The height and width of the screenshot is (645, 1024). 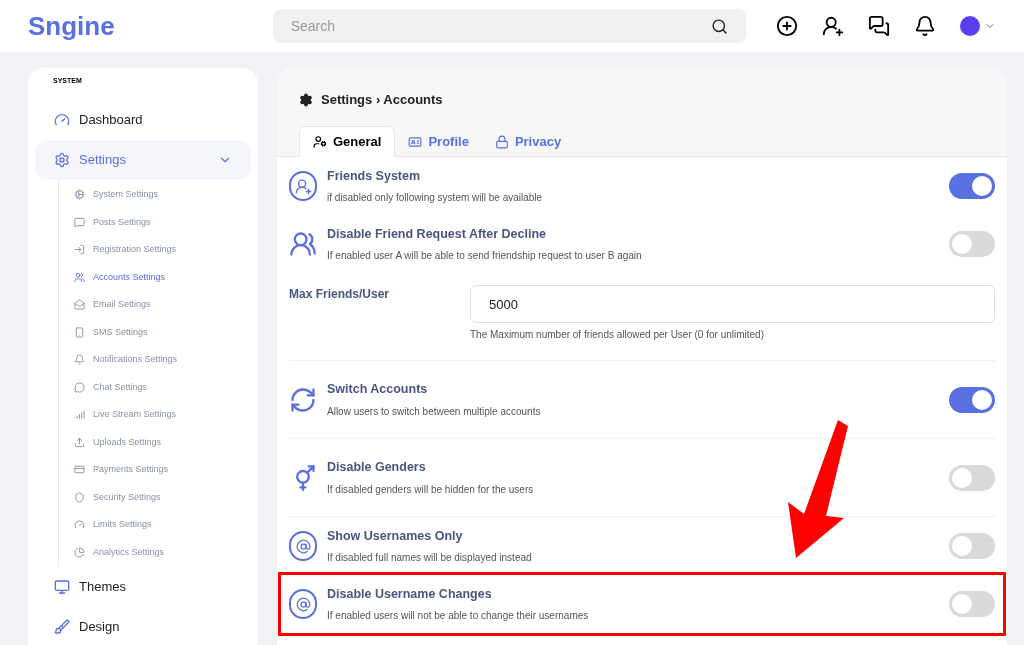 What do you see at coordinates (143, 587) in the screenshot?
I see `sidebar-item: Themes` at bounding box center [143, 587].